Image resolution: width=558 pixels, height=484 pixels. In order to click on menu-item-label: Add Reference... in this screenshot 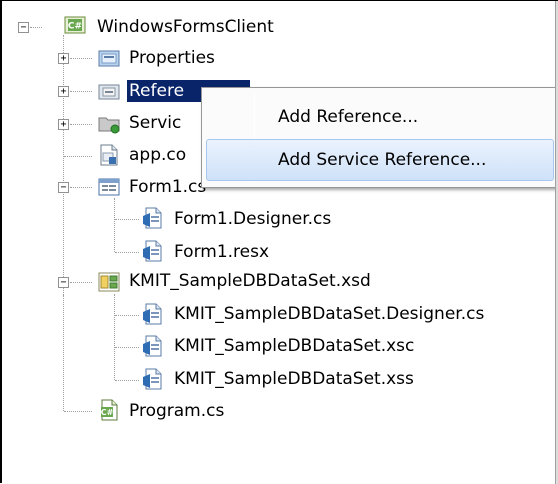, I will do `click(348, 117)`.